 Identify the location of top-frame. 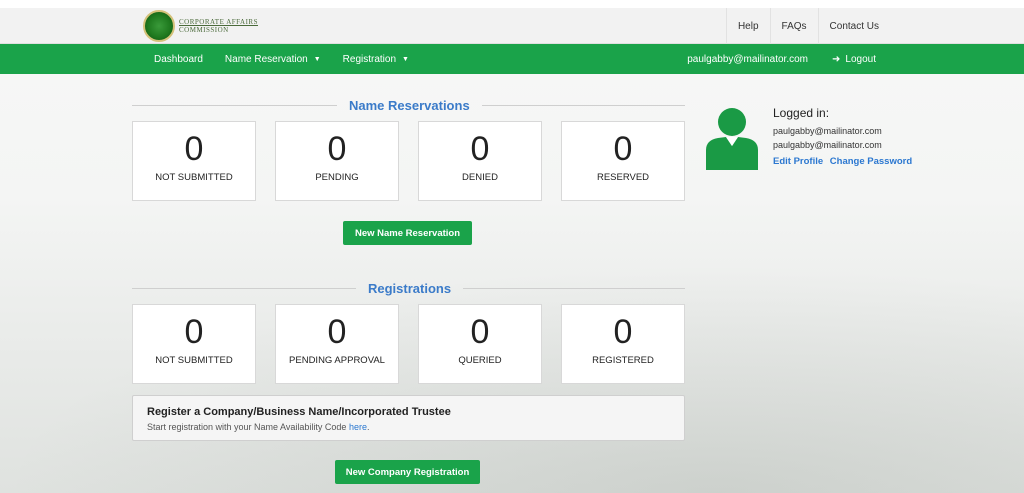
(512, 4).